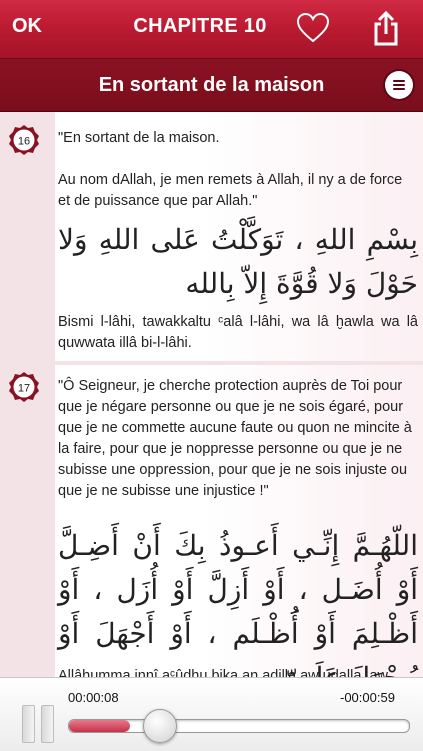  What do you see at coordinates (313, 28) in the screenshot?
I see `heart-outline-icon` at bounding box center [313, 28].